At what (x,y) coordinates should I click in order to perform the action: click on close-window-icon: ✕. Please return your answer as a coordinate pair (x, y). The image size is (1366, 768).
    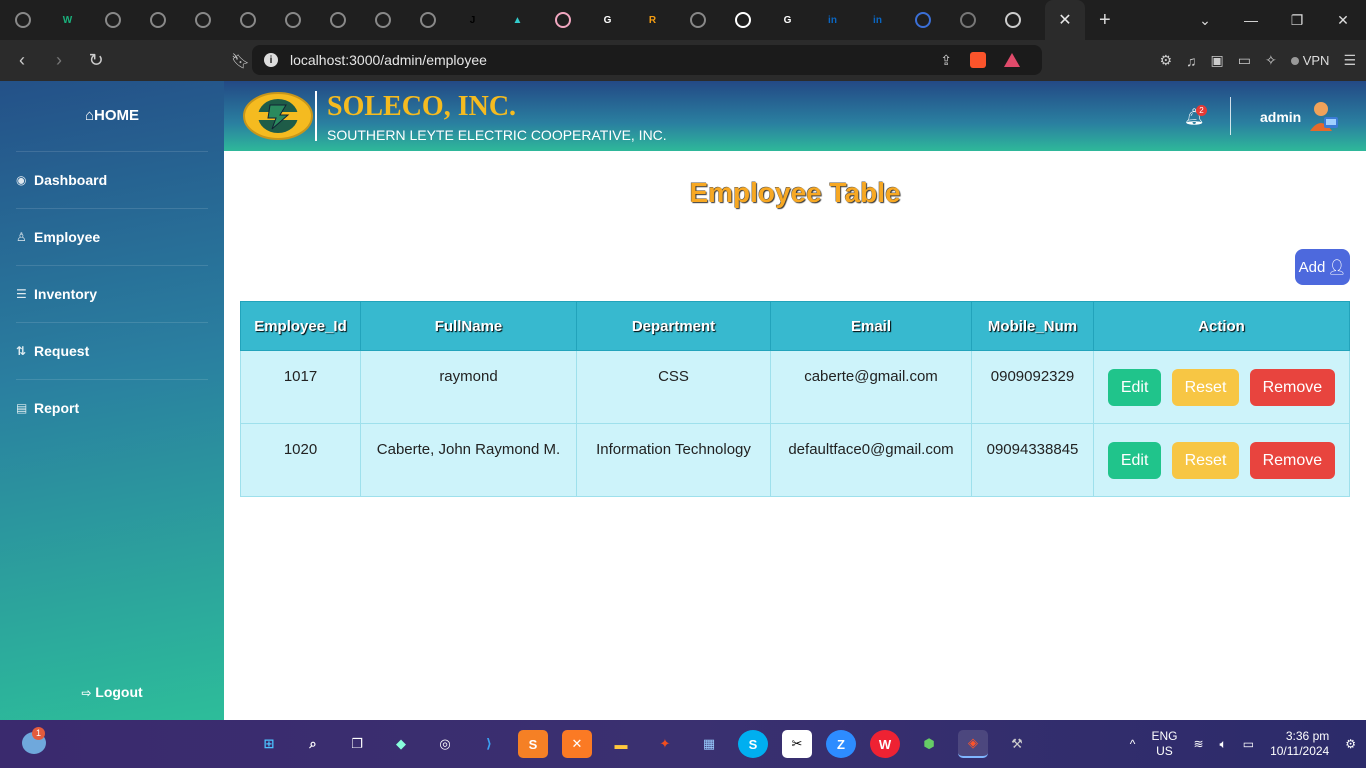
    Looking at the image, I should click on (1343, 20).